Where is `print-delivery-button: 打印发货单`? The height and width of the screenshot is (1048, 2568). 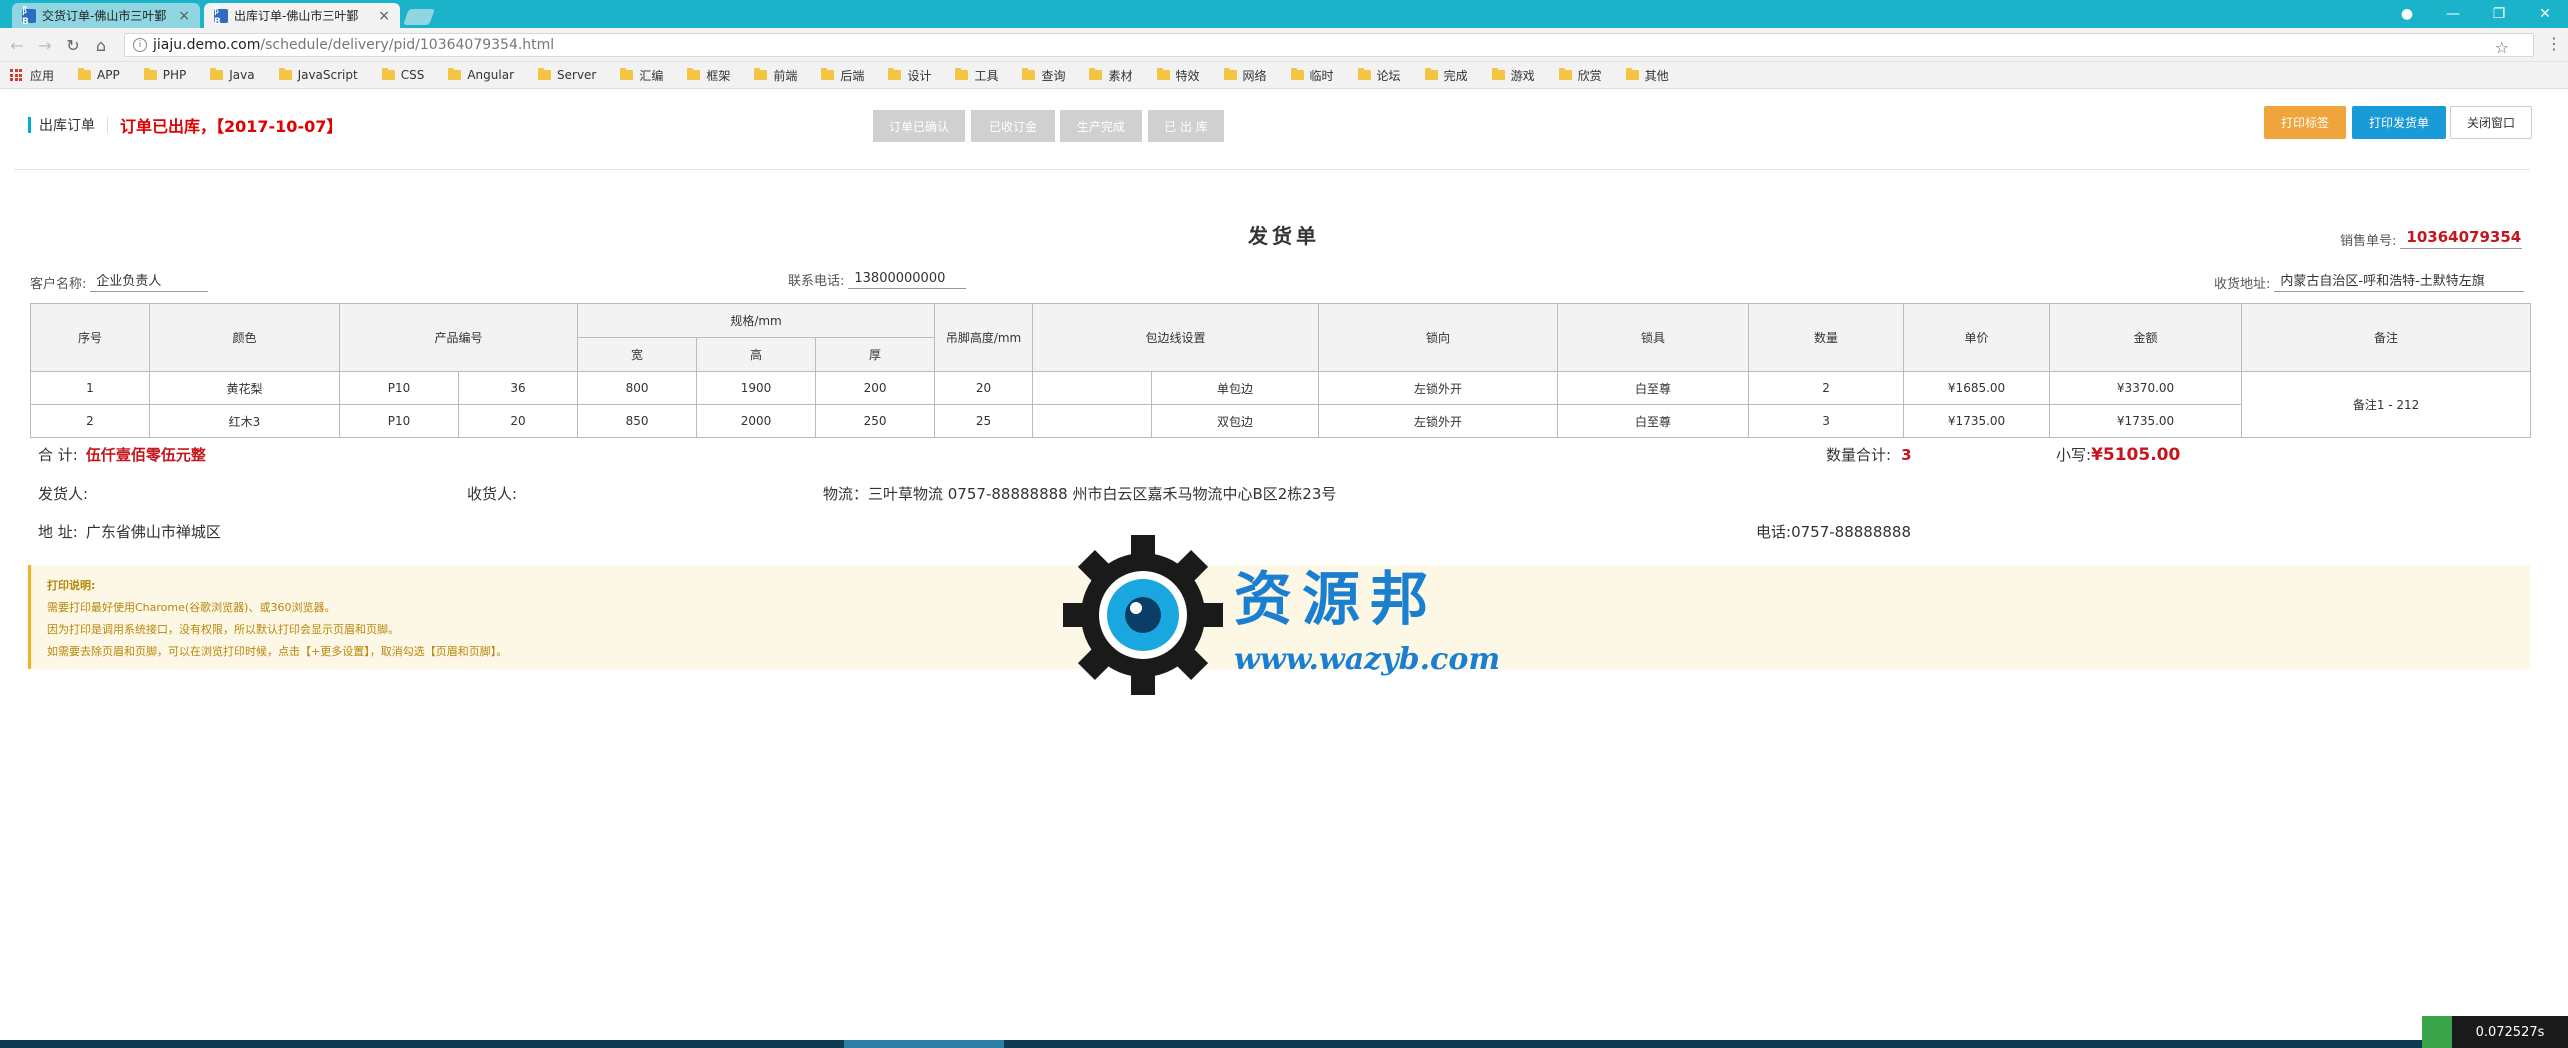
print-delivery-button: 打印发货单 is located at coordinates (2399, 122).